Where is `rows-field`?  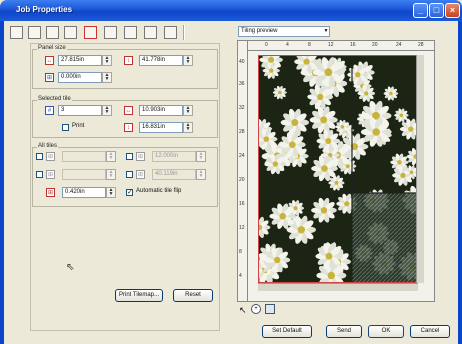
rows-field is located at coordinates (84, 174).